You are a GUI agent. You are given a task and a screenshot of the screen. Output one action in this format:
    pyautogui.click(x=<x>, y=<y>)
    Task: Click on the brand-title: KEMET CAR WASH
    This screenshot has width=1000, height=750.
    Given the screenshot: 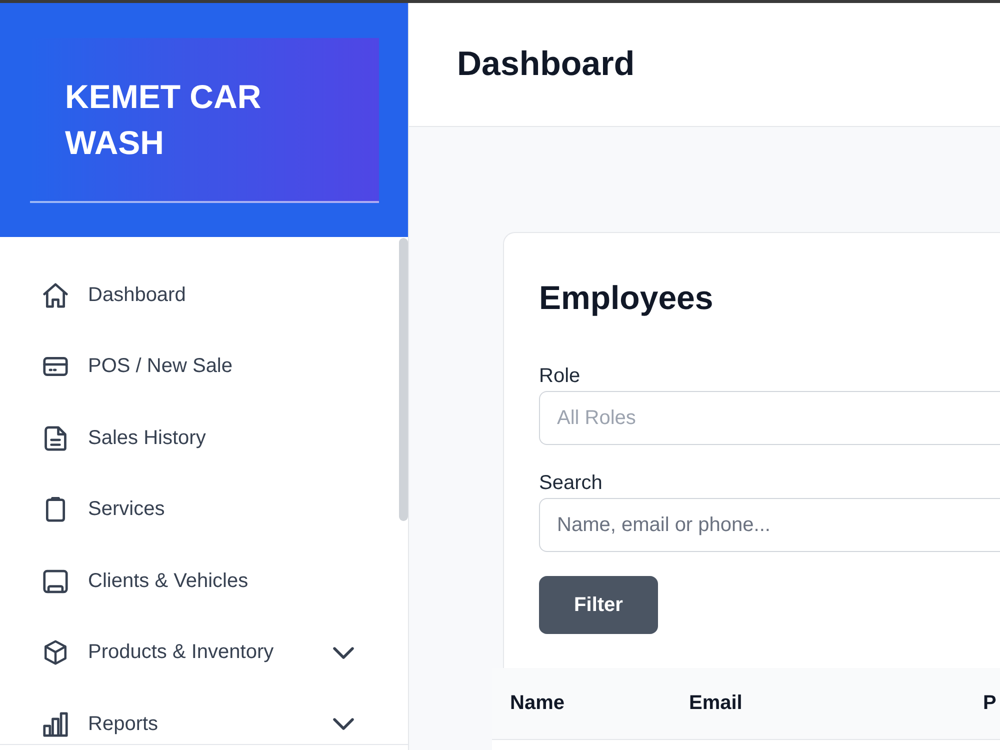 What is the action you would take?
    pyautogui.click(x=163, y=120)
    